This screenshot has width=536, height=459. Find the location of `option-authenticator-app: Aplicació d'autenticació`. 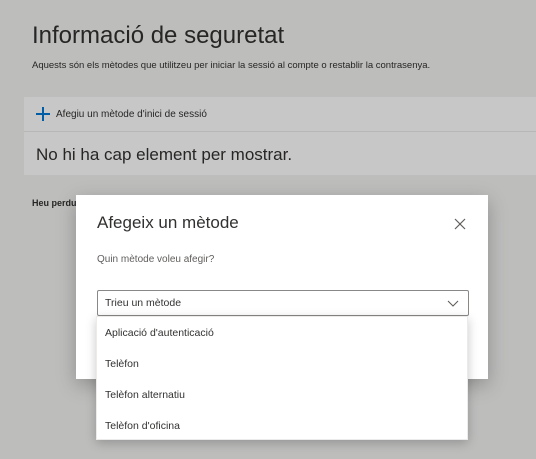

option-authenticator-app: Aplicació d'autenticació is located at coordinates (282, 332).